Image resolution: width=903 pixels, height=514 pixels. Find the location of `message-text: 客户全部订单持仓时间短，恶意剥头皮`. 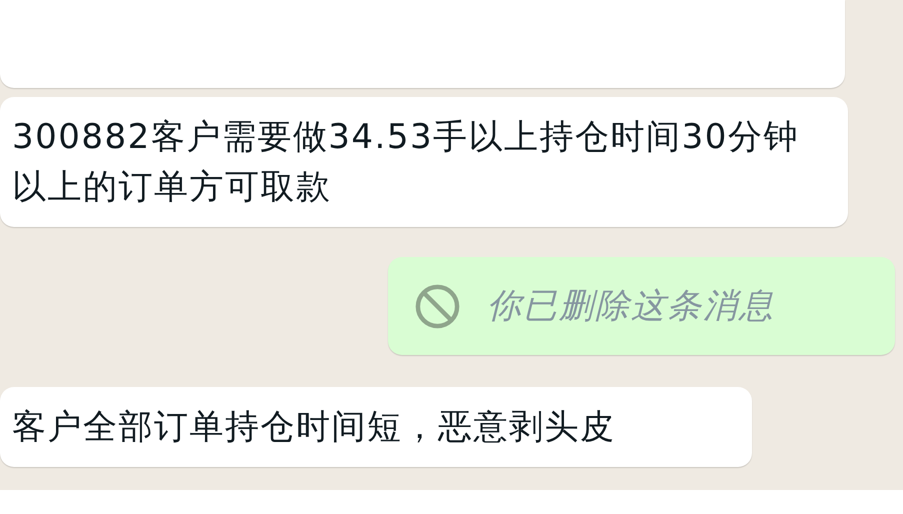

message-text: 客户全部订单持仓时间短，恶意剥头皮 is located at coordinates (314, 427).